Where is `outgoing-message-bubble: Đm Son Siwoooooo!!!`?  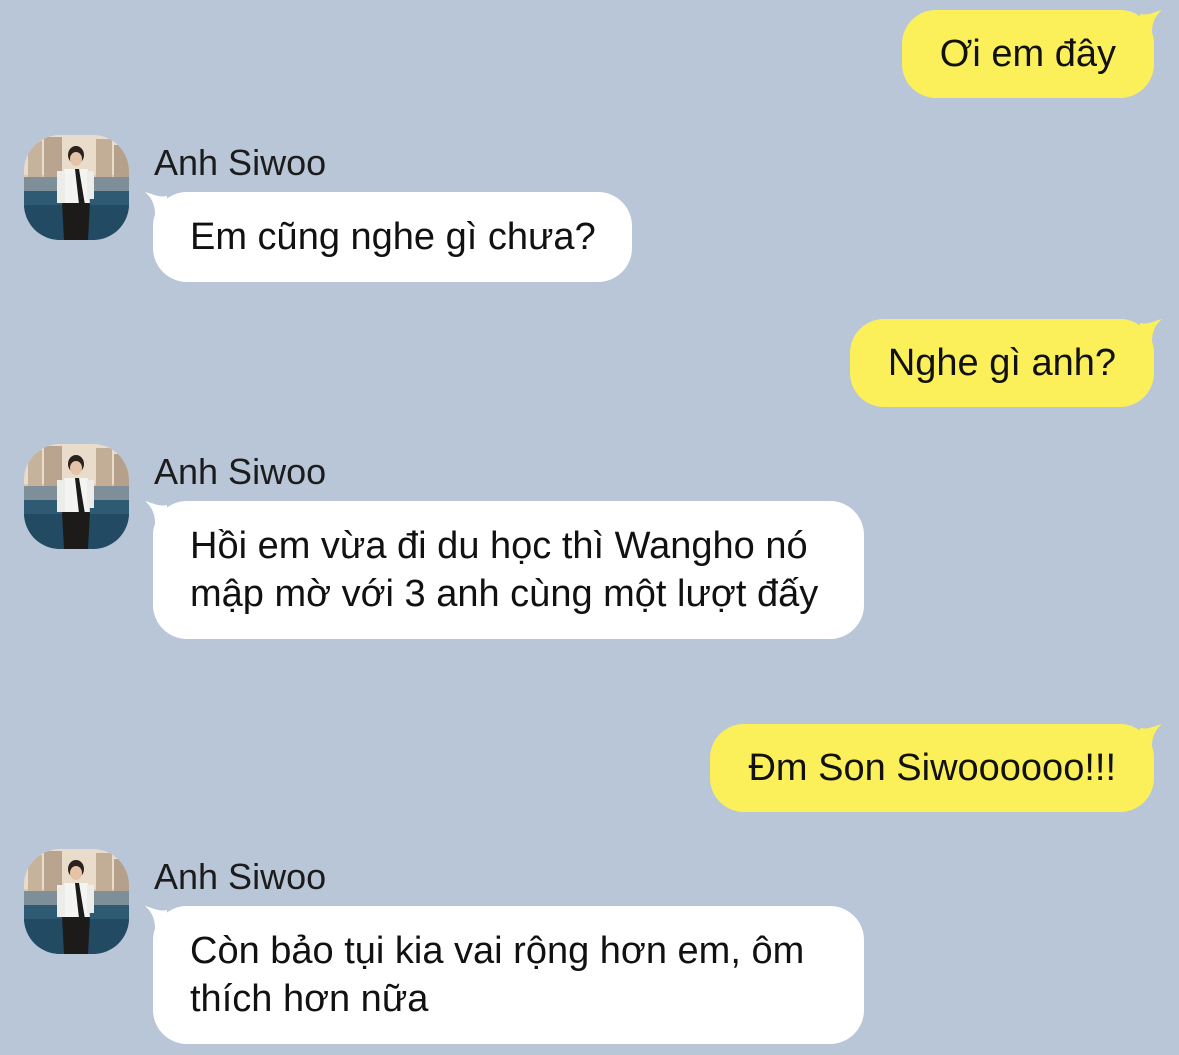
outgoing-message-bubble: Đm Son Siwoooooo!!! is located at coordinates (932, 768).